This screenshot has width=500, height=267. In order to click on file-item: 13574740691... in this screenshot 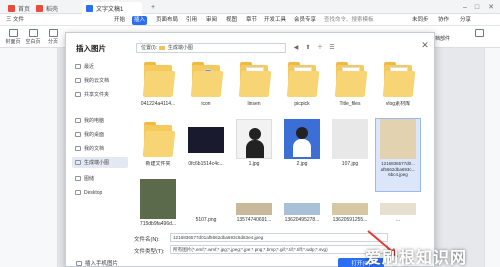, I will do `click(254, 218)`.